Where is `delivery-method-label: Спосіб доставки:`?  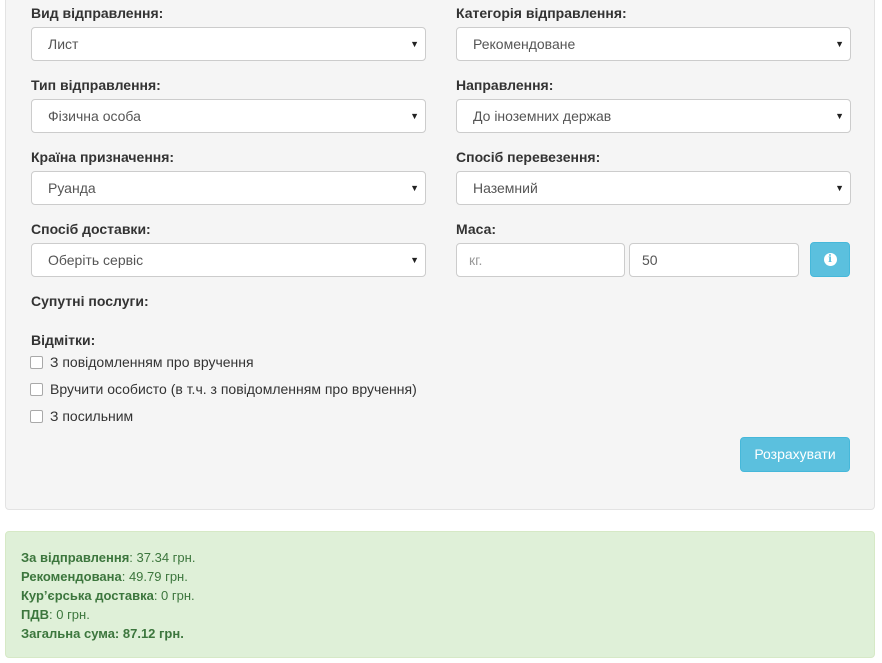 delivery-method-label: Спосіб доставки: is located at coordinates (91, 229).